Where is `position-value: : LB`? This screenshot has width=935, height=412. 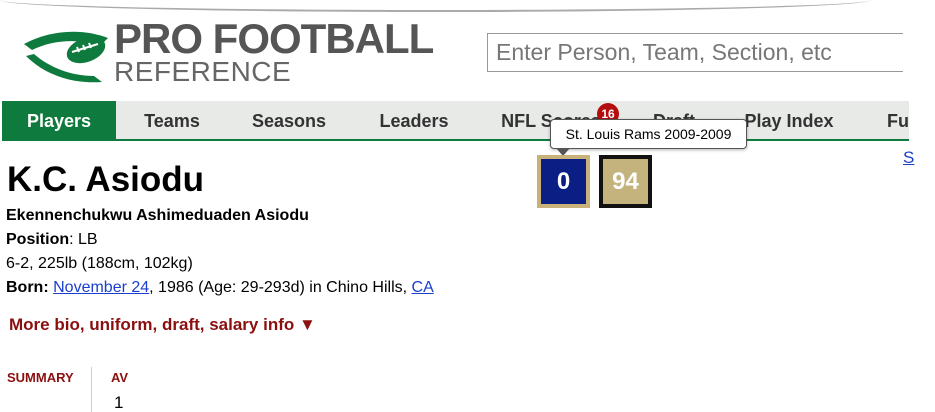
position-value: : LB is located at coordinates (83, 239).